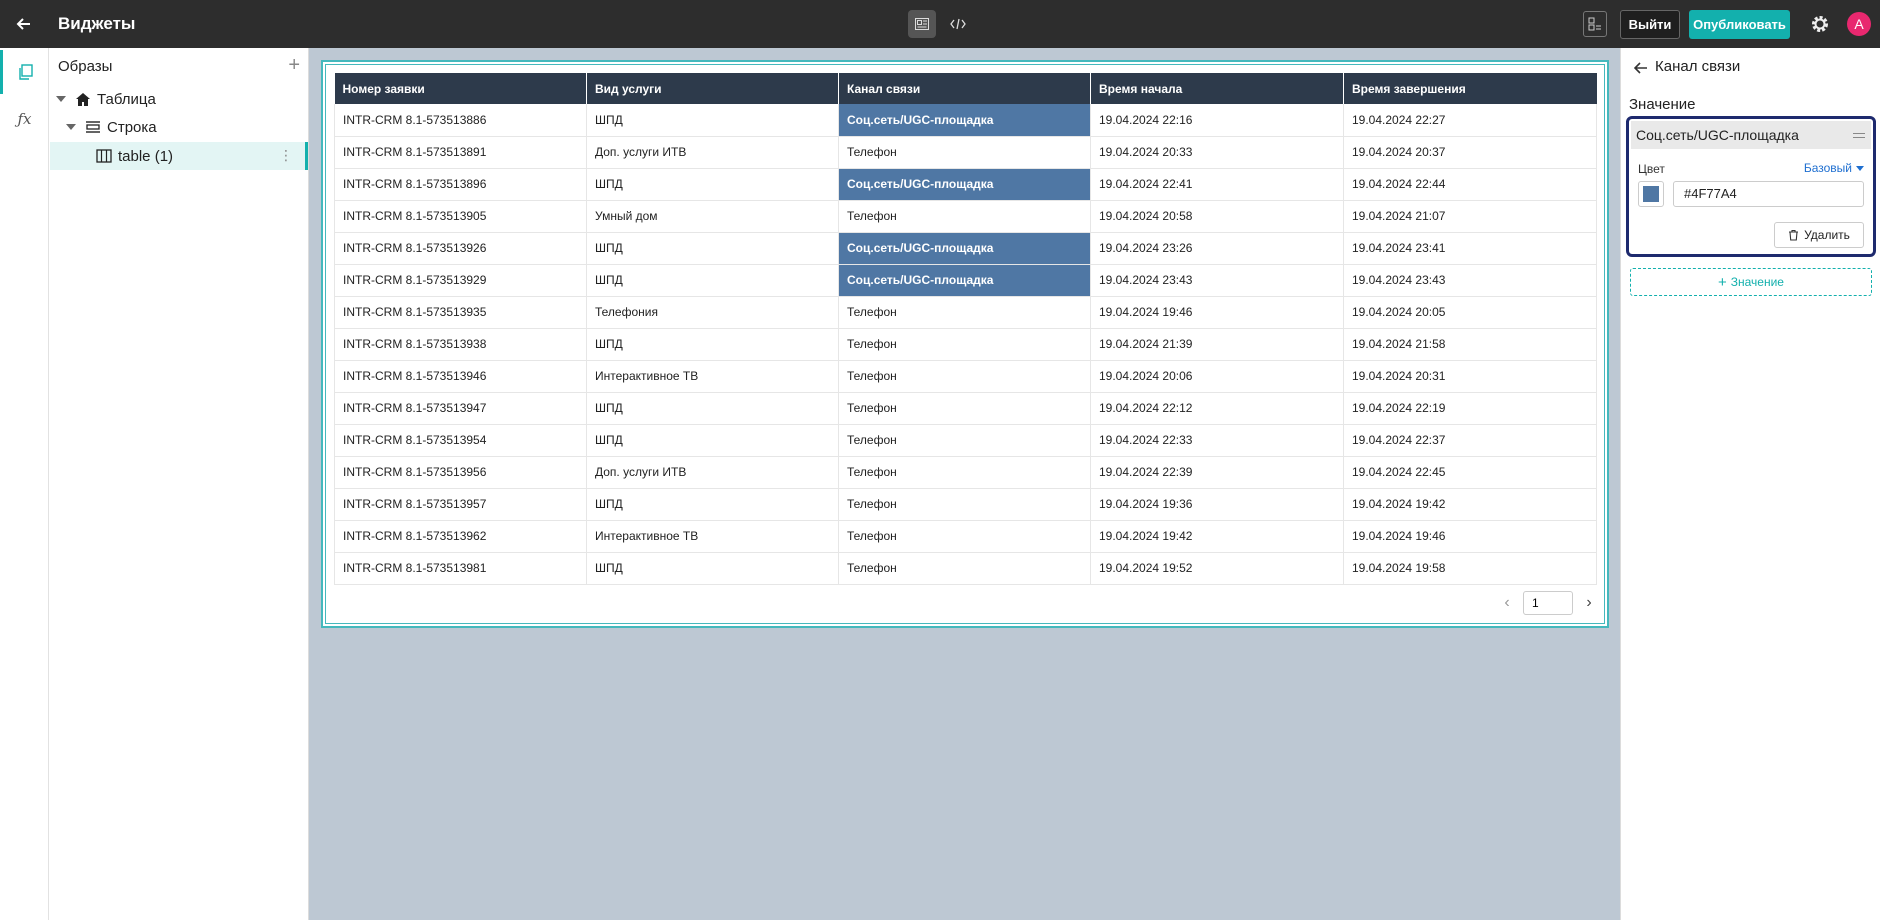 The image size is (1880, 920). Describe the element at coordinates (1651, 194) in the screenshot. I see `color-picker` at that location.